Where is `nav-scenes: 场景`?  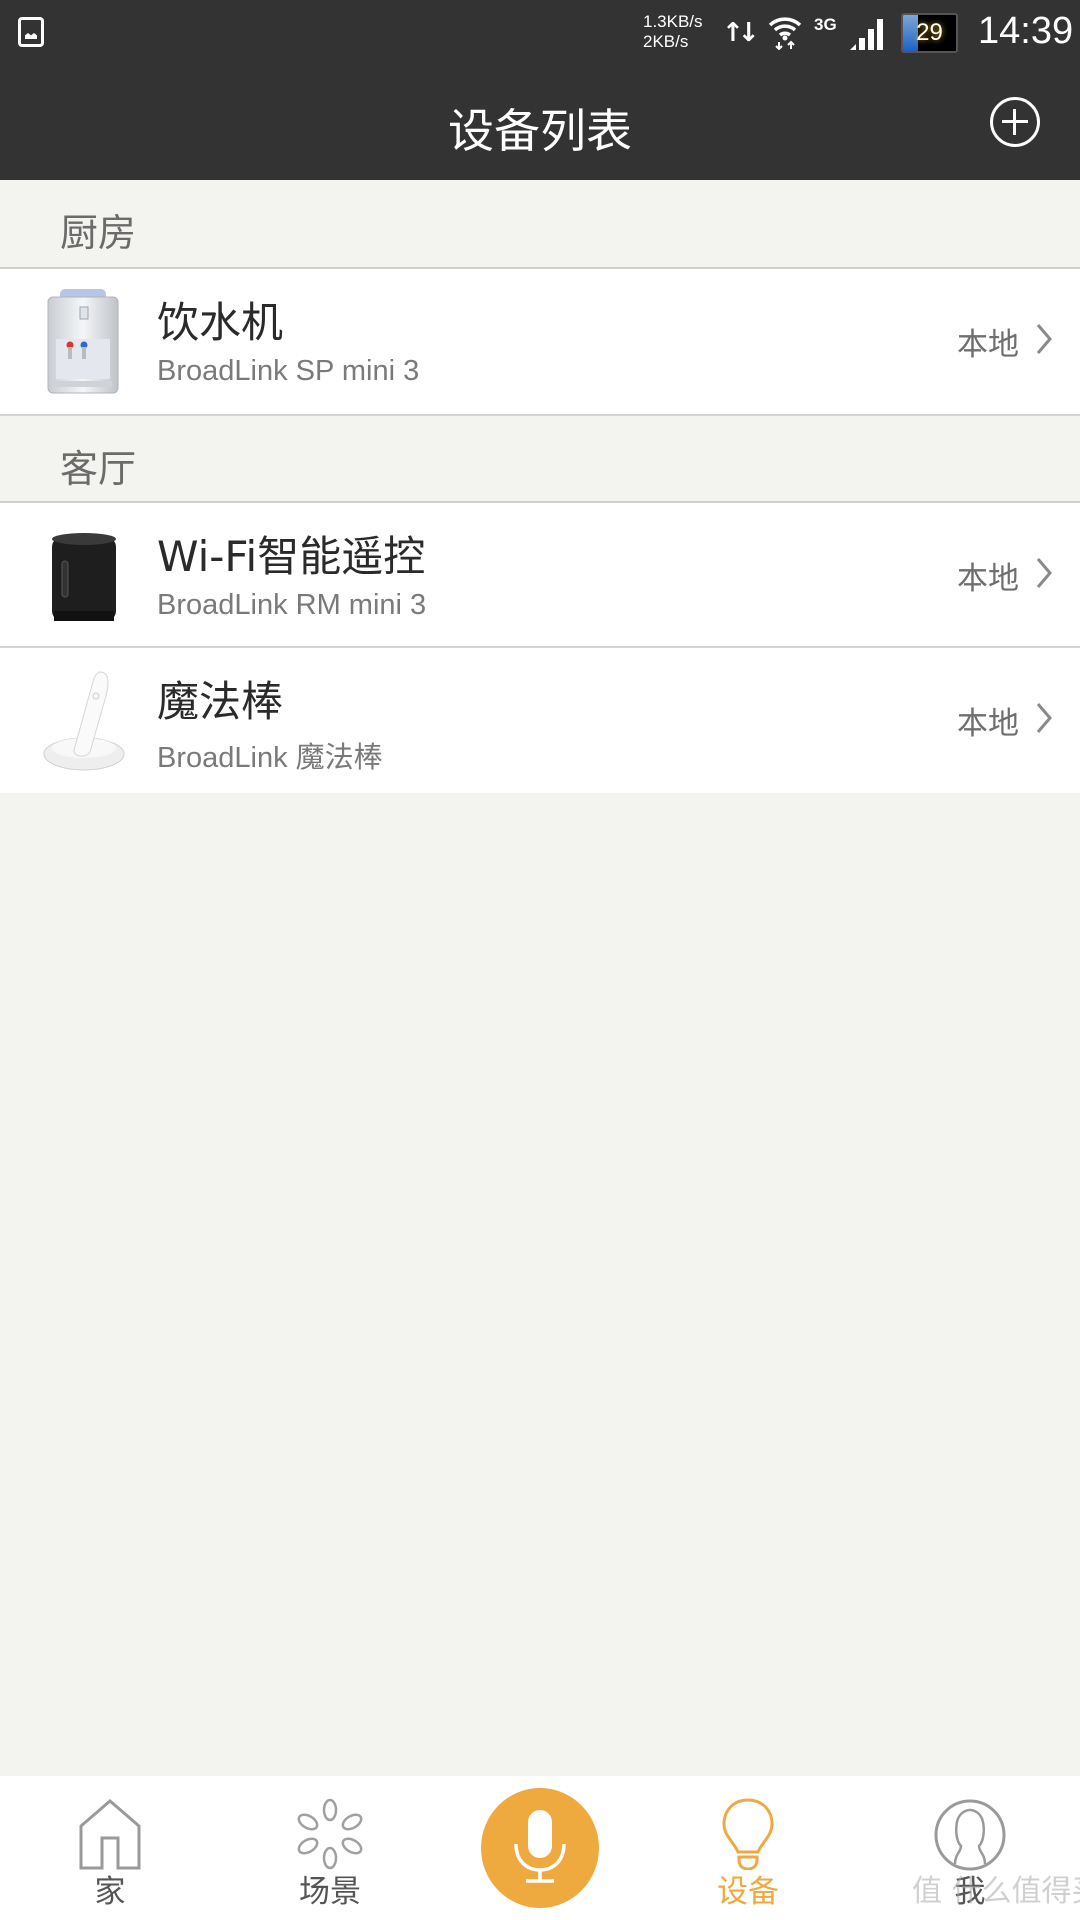
nav-scenes: 场景 is located at coordinates (330, 1848).